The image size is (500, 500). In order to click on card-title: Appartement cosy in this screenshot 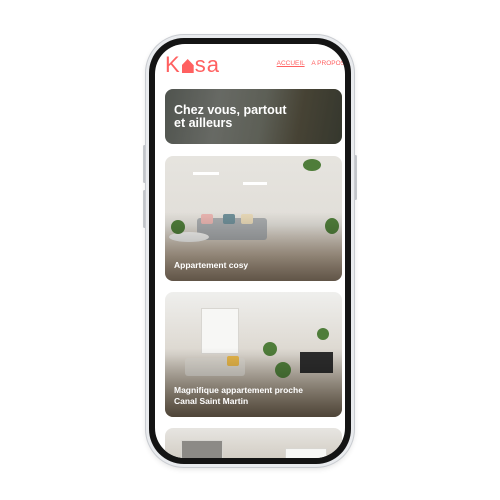, I will do `click(254, 265)`.